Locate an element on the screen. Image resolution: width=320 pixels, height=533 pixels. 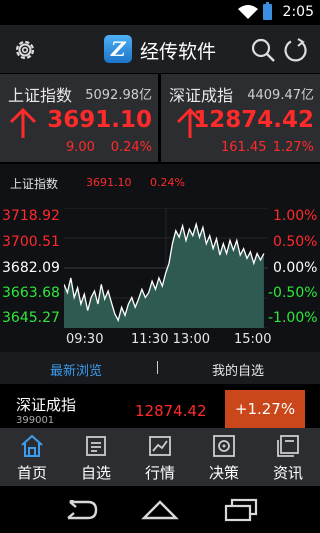
price-line-plot is located at coordinates (166, 268).